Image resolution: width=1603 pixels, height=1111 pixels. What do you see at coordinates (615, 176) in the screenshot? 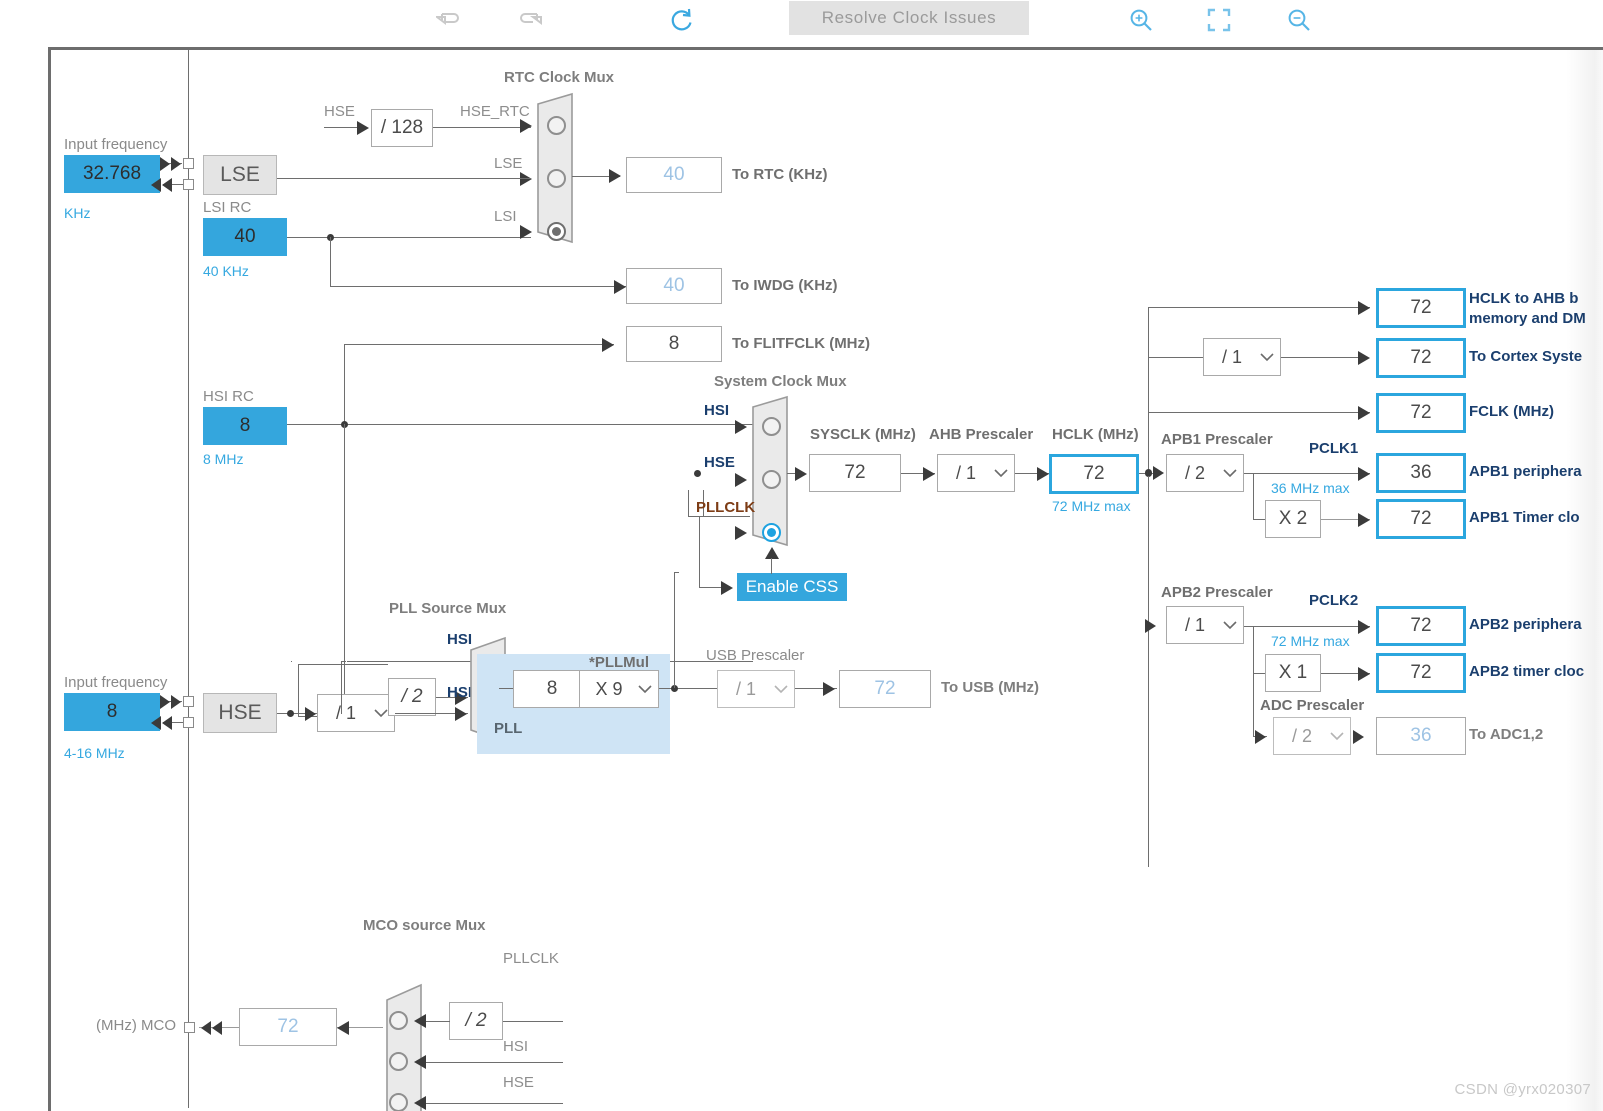
I see `rtc-out-arrow` at bounding box center [615, 176].